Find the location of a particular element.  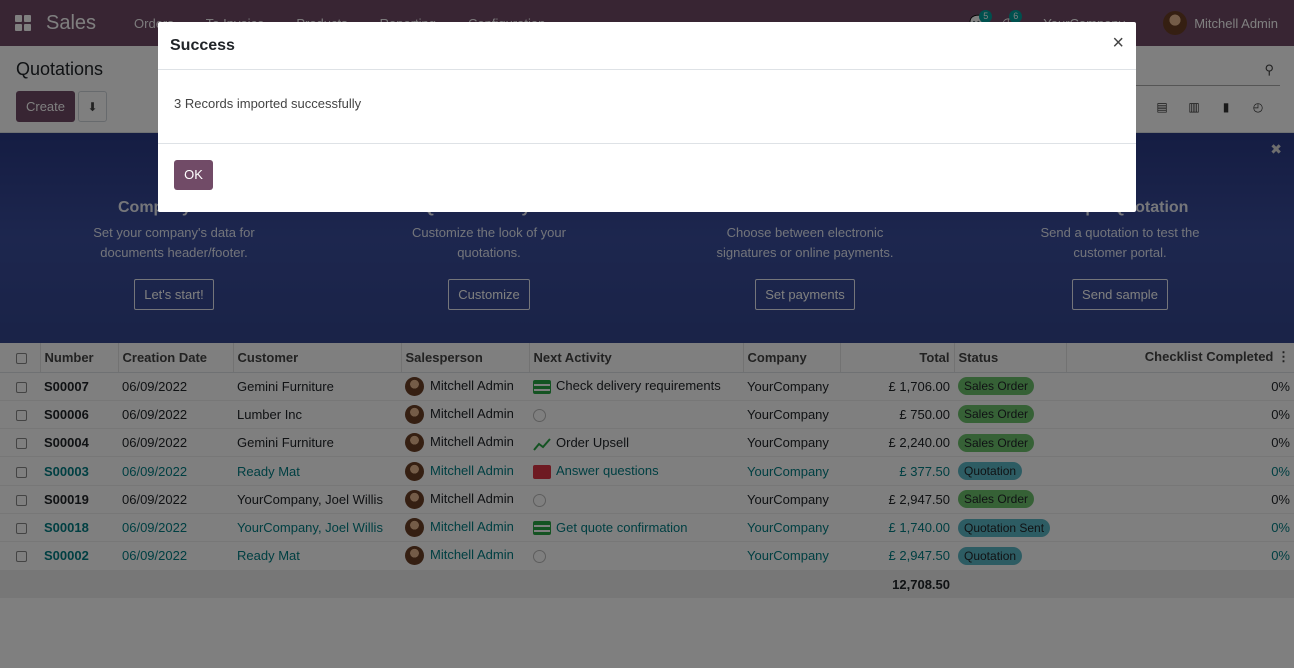

dialog-title: Success is located at coordinates (202, 45).